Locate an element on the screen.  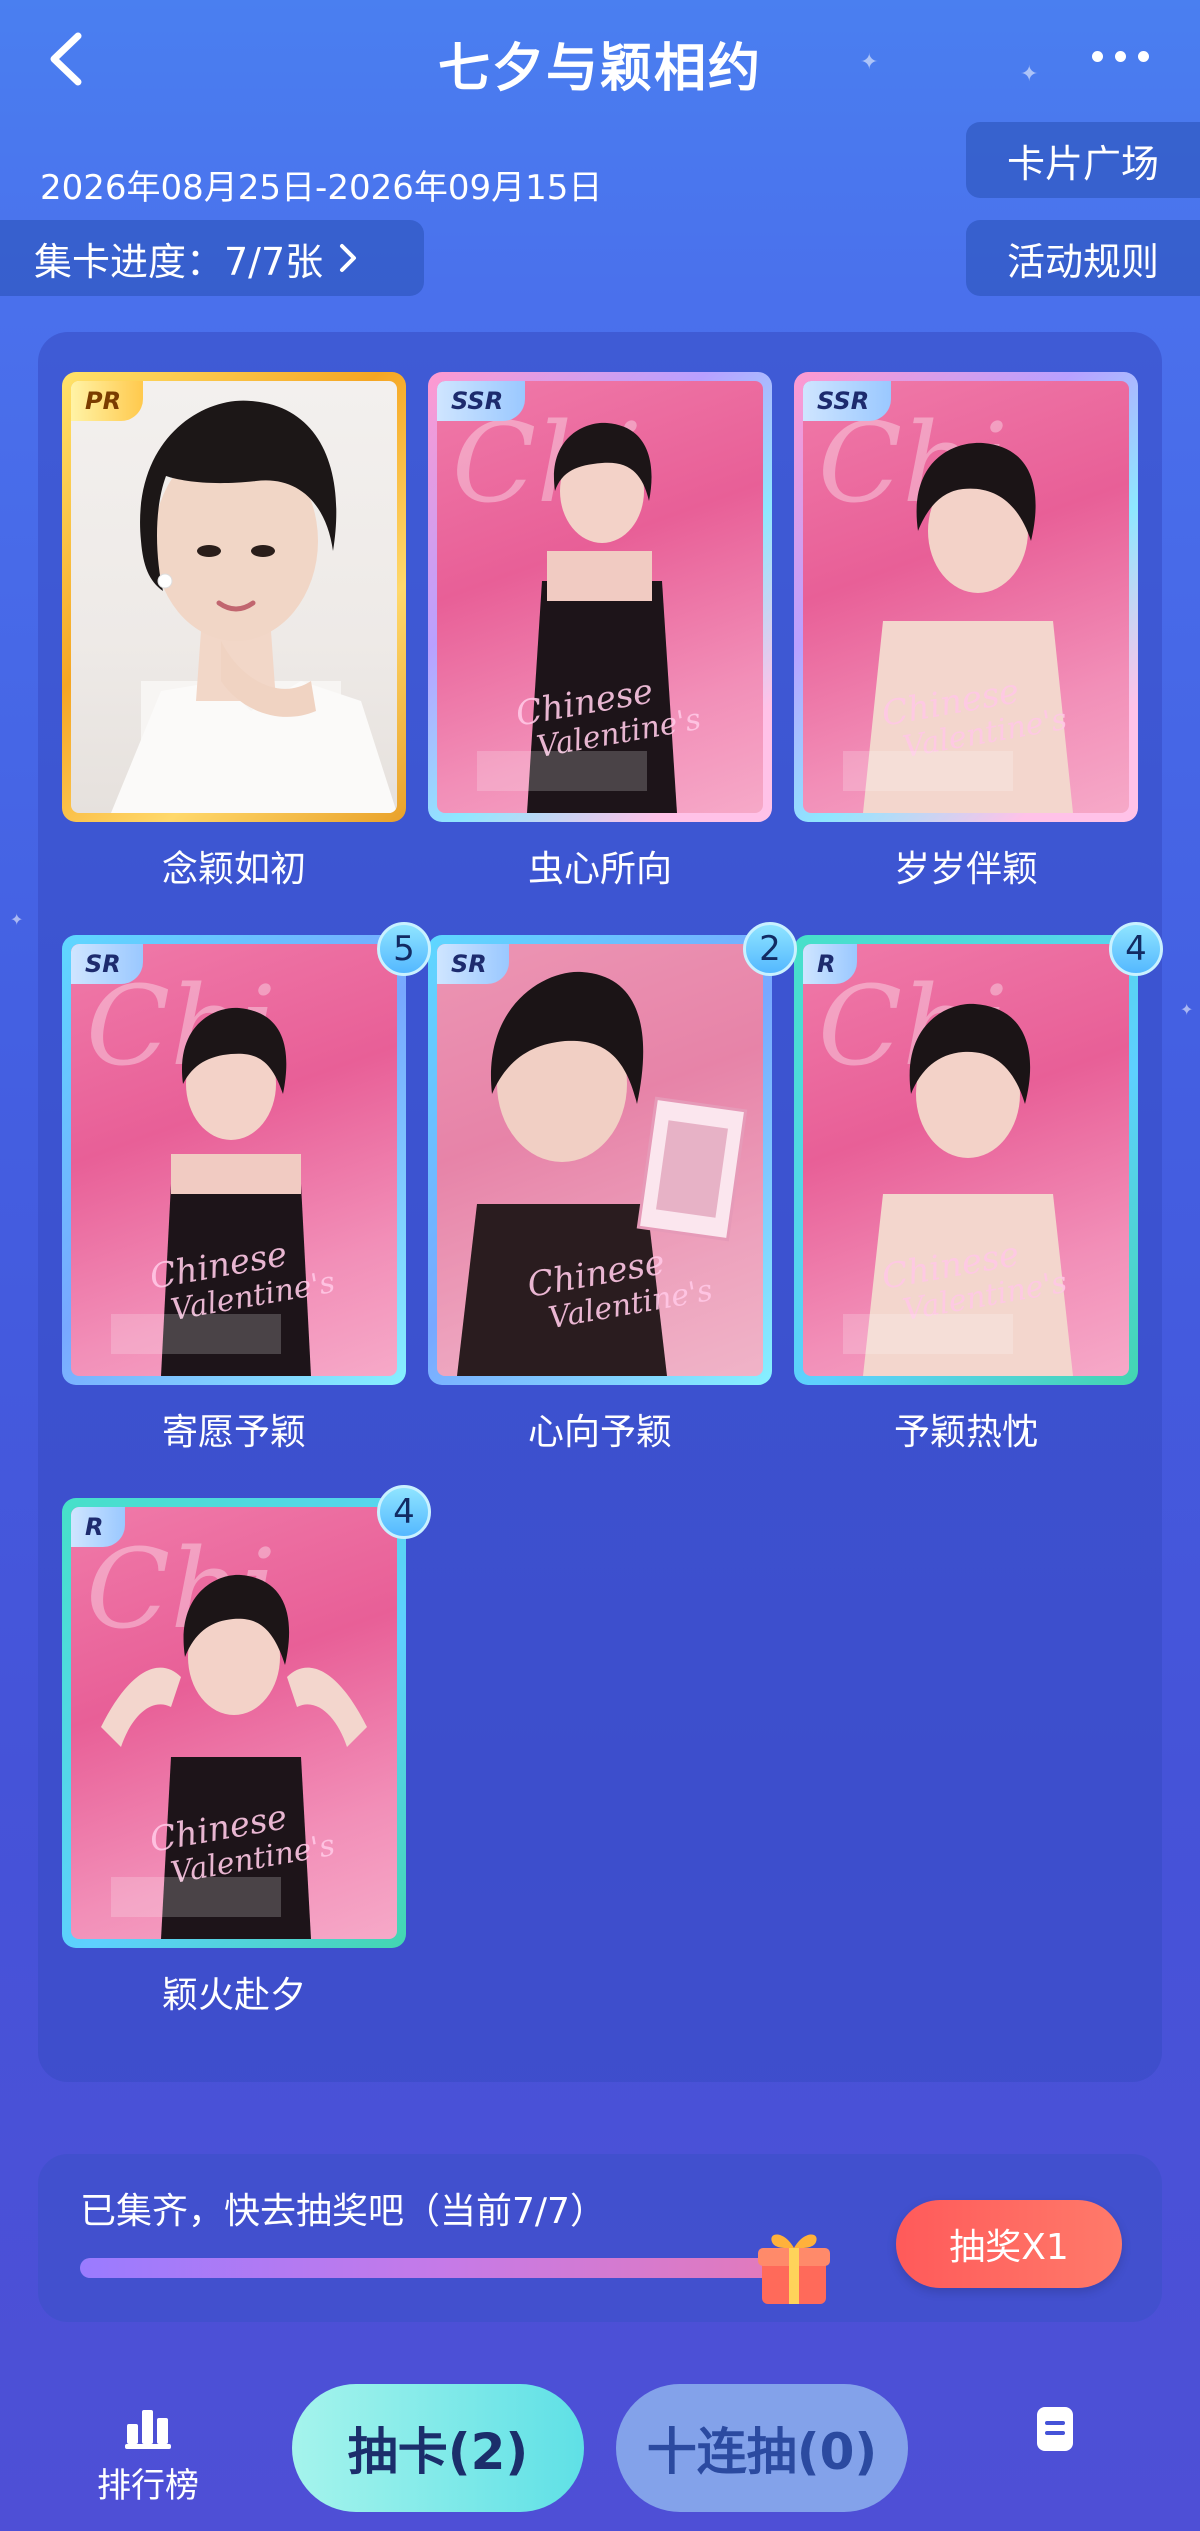
document-icon is located at coordinates (1055, 2429).